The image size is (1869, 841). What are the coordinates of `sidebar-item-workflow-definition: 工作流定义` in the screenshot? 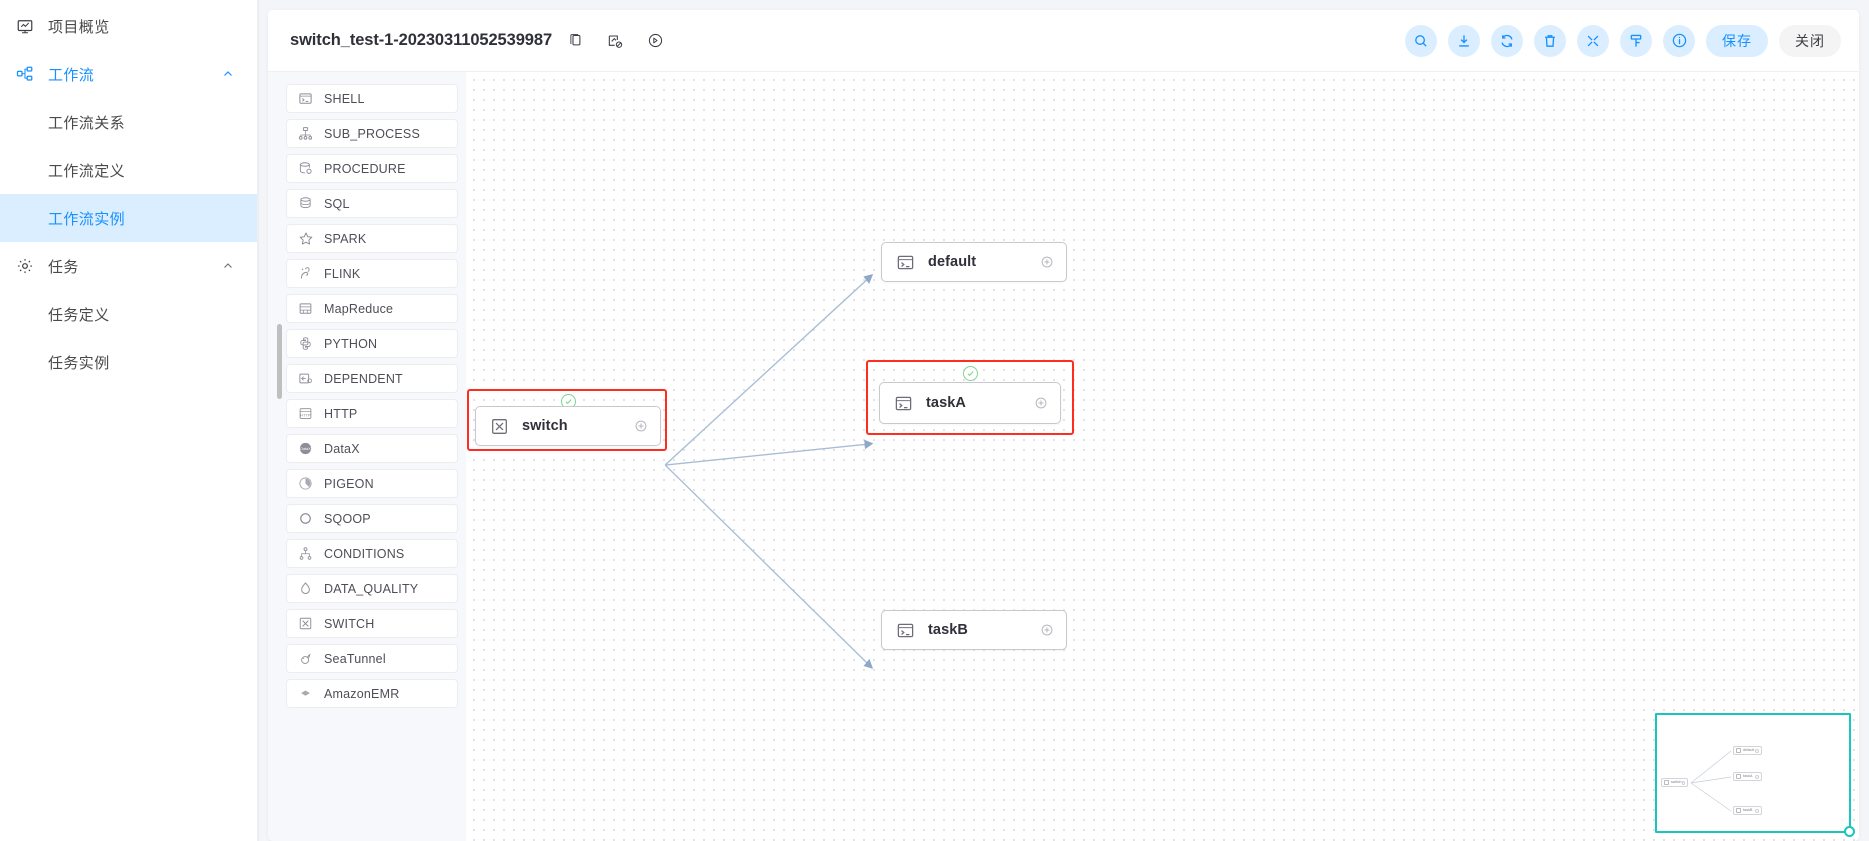 It's located at (128, 170).